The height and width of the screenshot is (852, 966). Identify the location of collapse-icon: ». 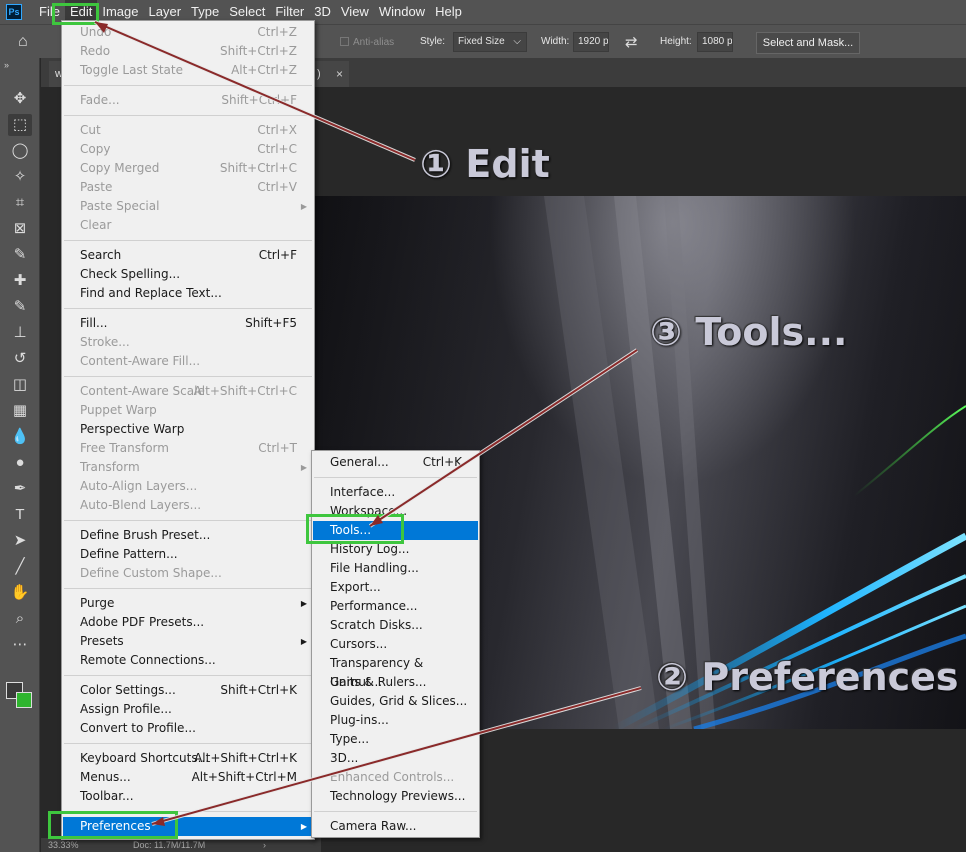
(6, 65).